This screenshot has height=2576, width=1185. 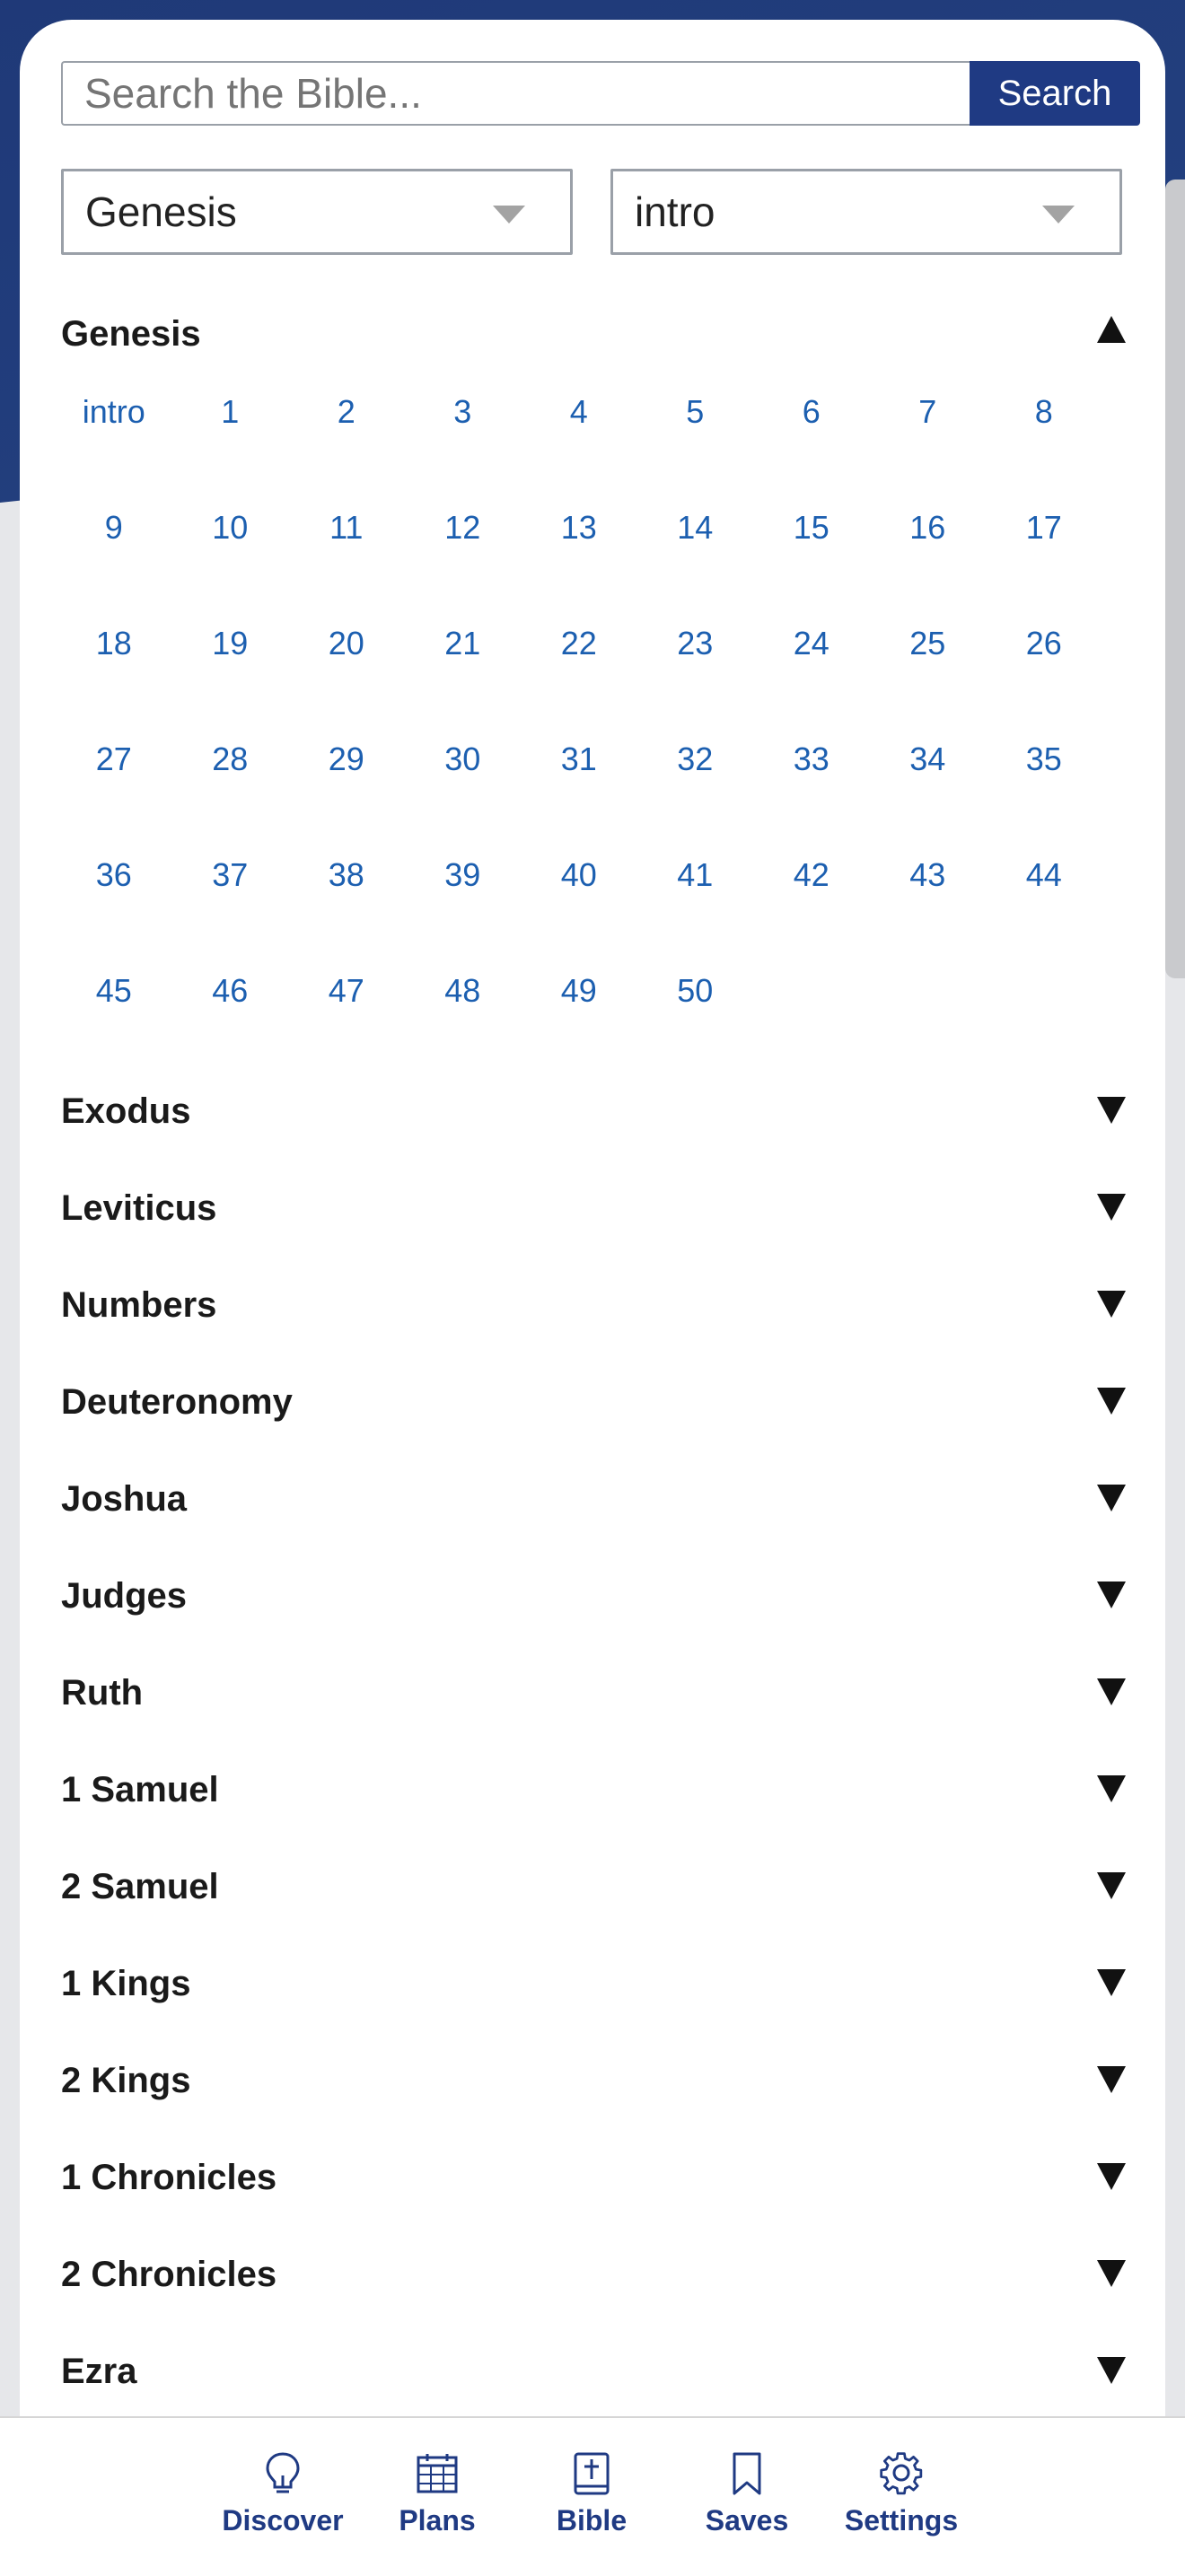 I want to click on chapter-link: 39, so click(x=463, y=903).